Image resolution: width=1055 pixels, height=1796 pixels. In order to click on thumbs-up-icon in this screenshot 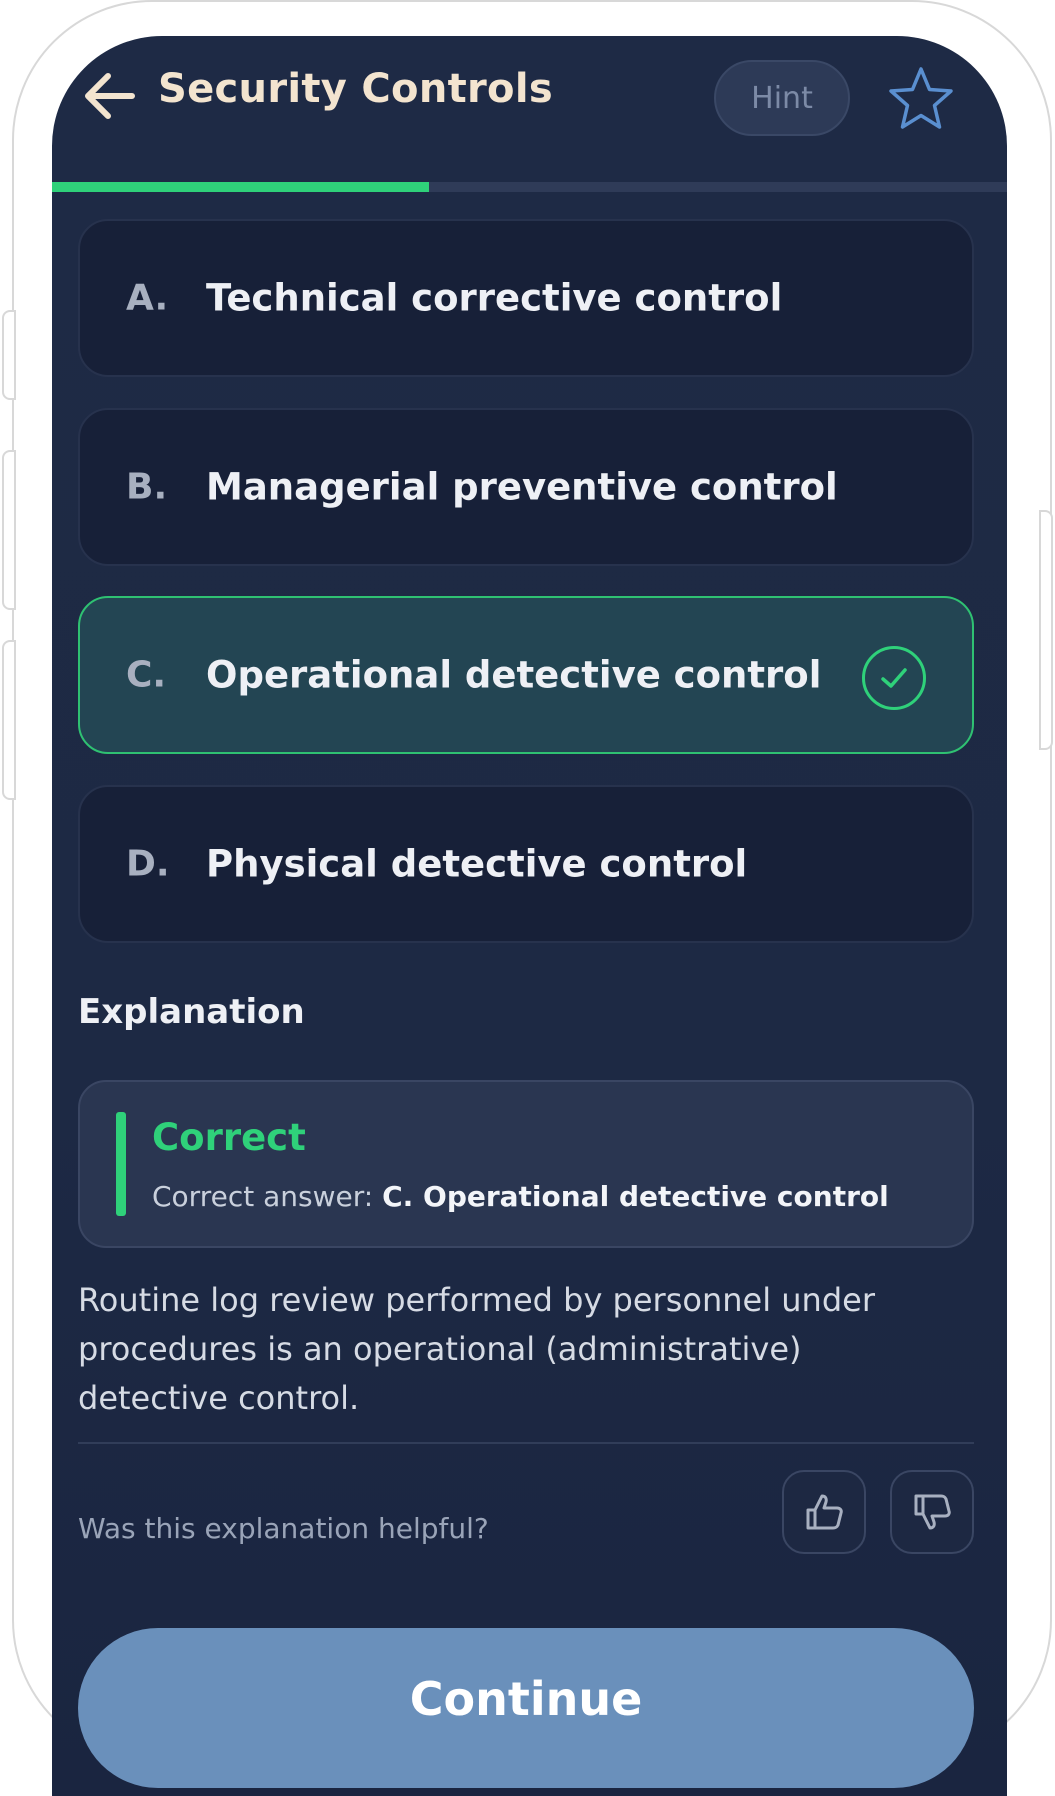, I will do `click(824, 1512)`.